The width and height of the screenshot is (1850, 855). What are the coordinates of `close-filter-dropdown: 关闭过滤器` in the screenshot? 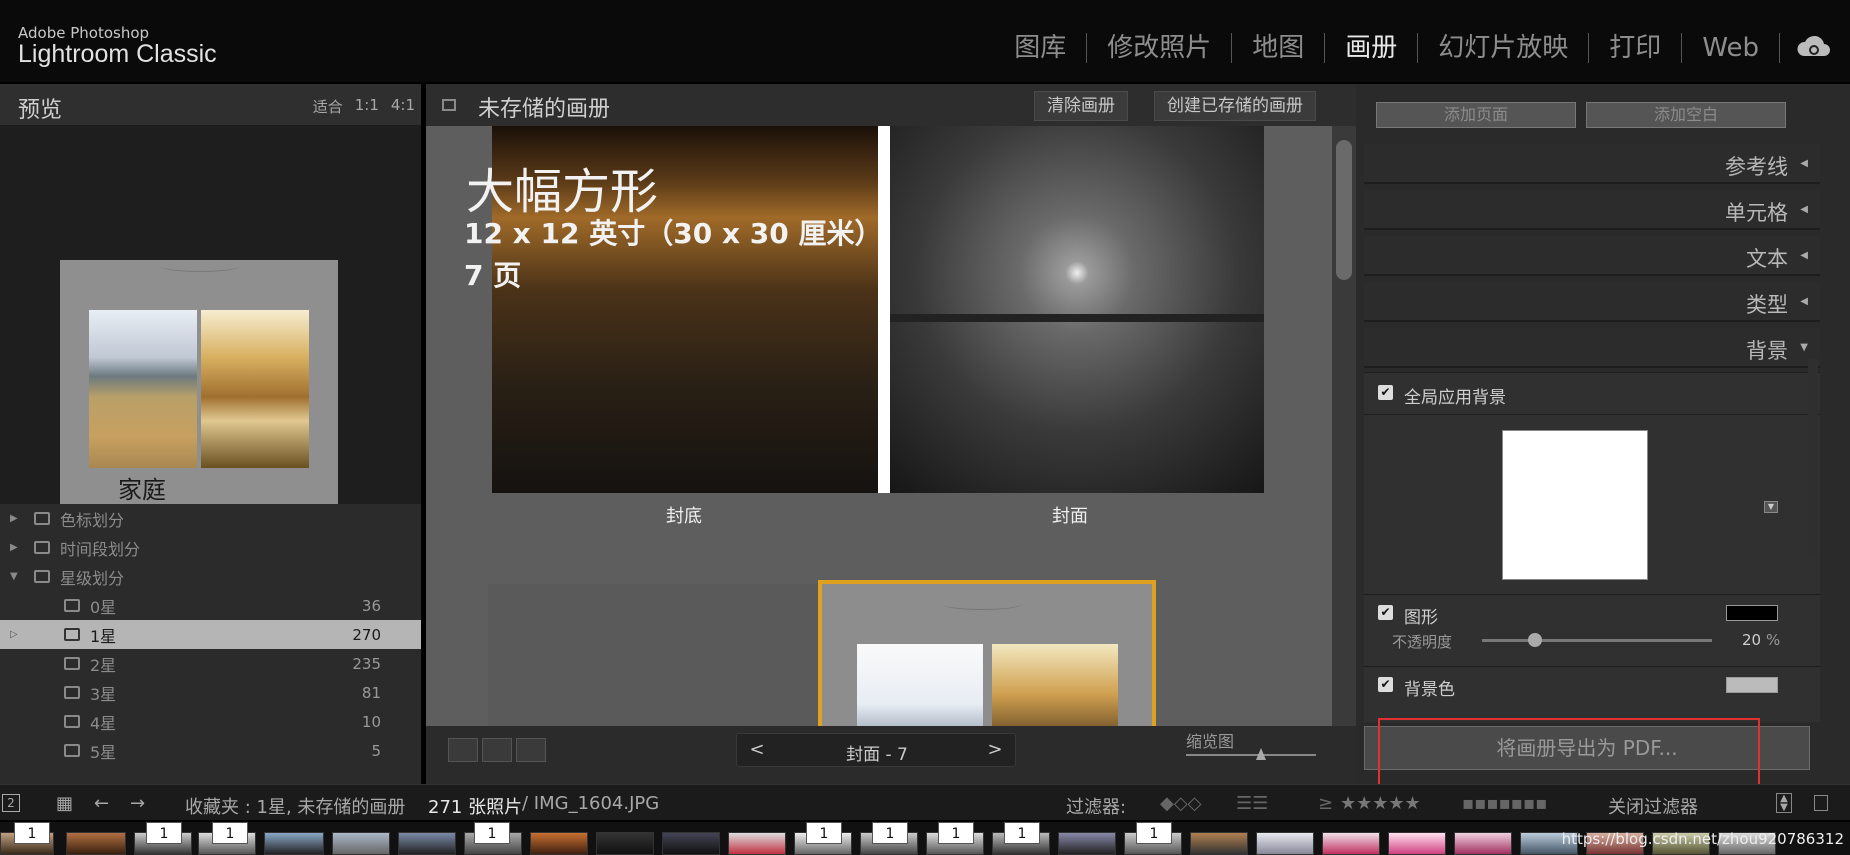 It's located at (1653, 806).